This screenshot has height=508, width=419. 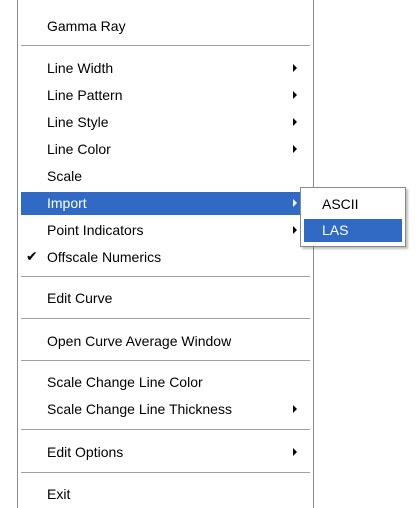 I want to click on menu-item-open-curve-average-window: Open Curve Average Window, so click(x=165, y=341).